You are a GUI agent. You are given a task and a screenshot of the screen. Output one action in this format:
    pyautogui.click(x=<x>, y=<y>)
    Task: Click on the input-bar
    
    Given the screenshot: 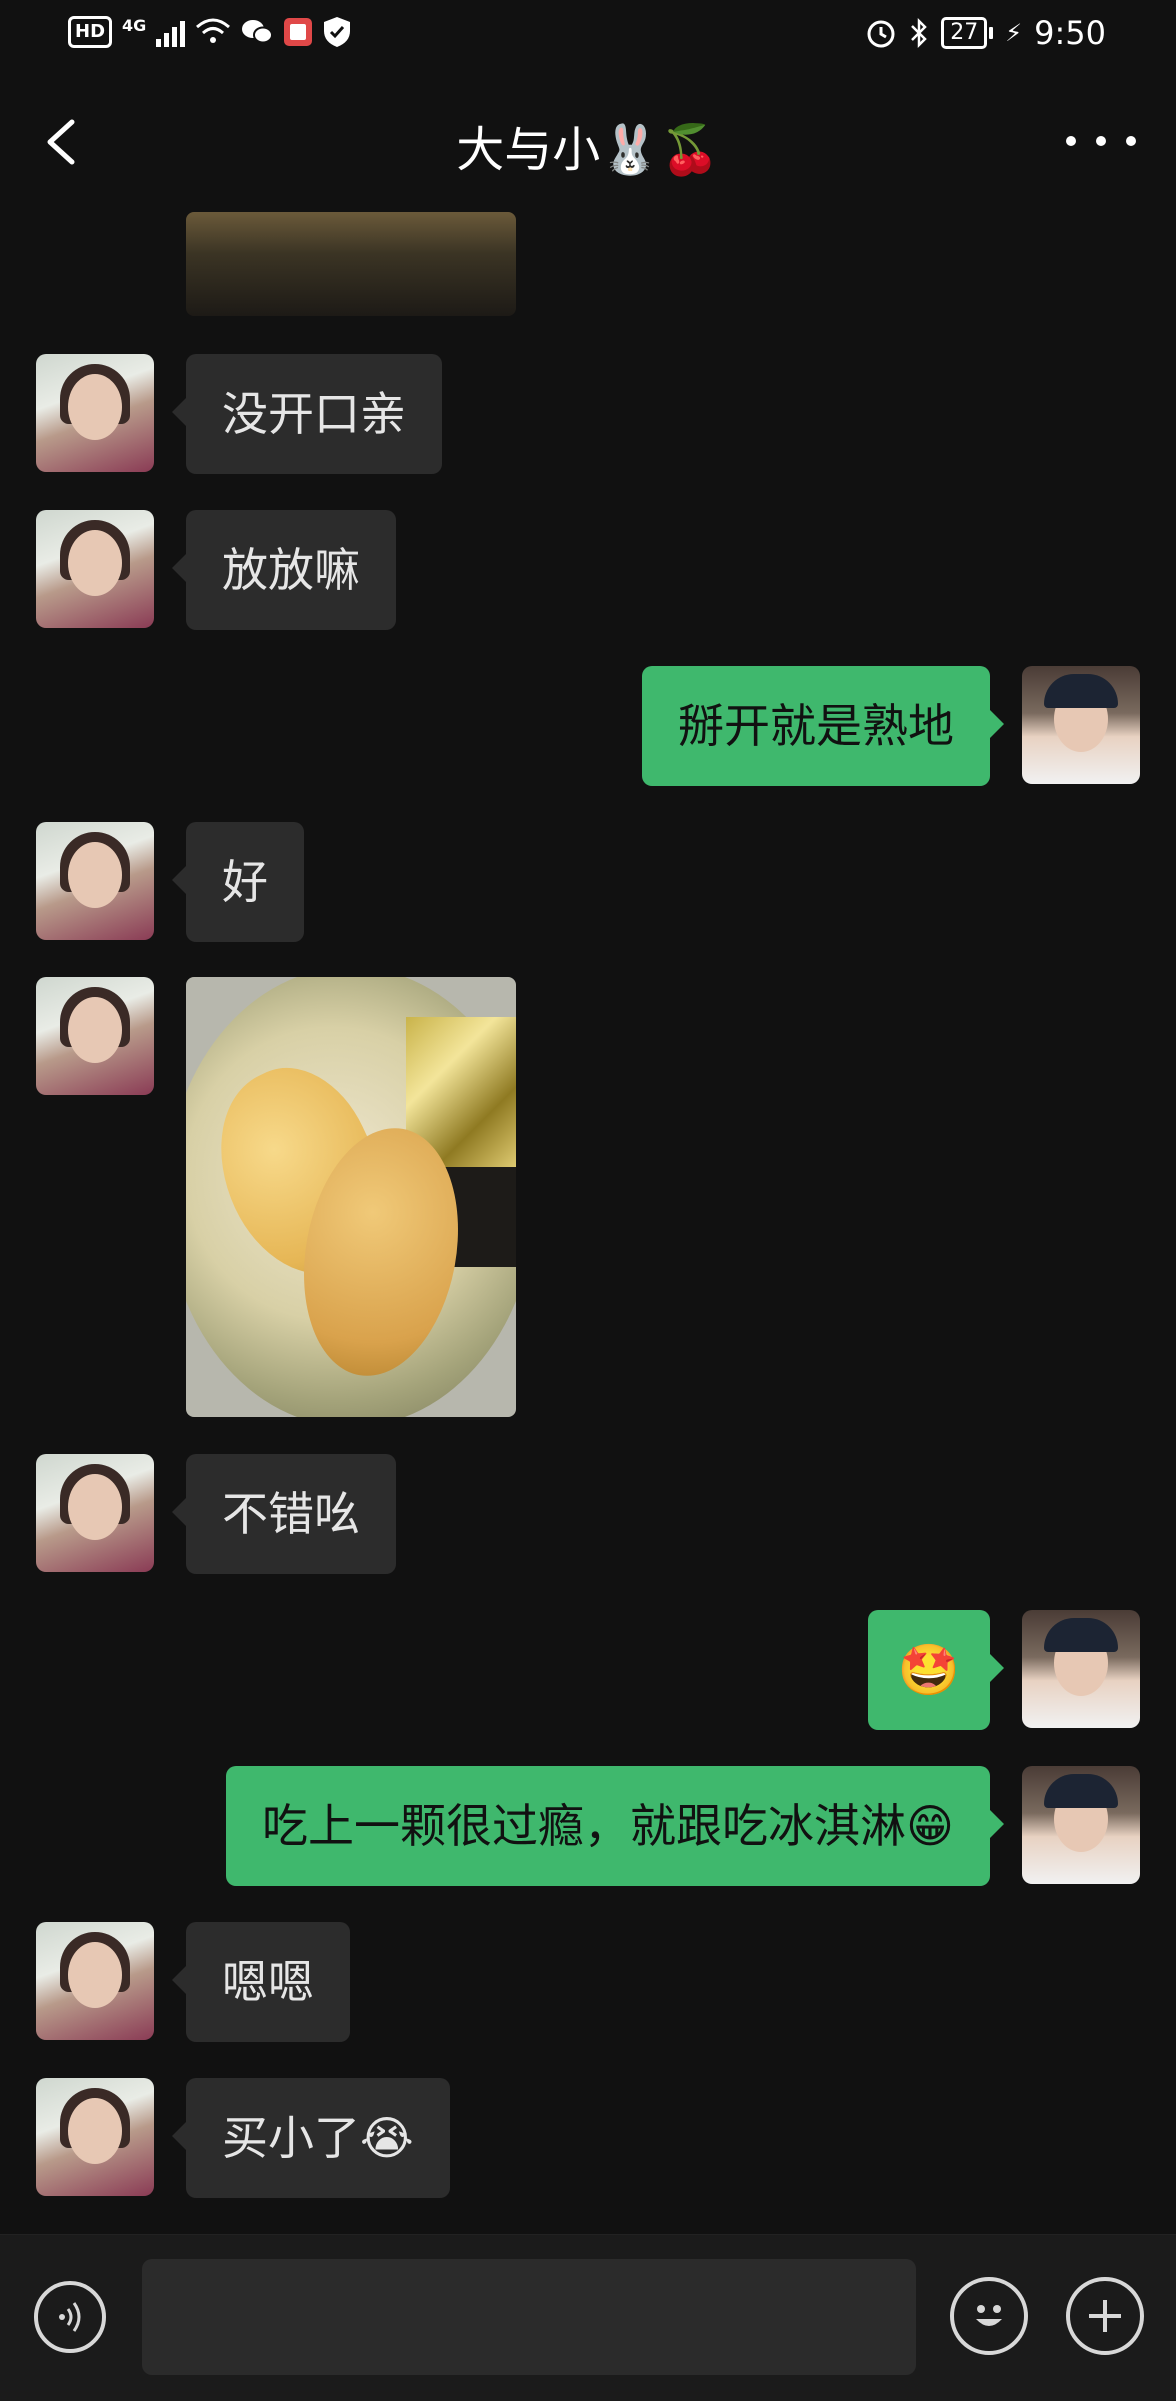 What is the action you would take?
    pyautogui.click(x=588, y=2317)
    